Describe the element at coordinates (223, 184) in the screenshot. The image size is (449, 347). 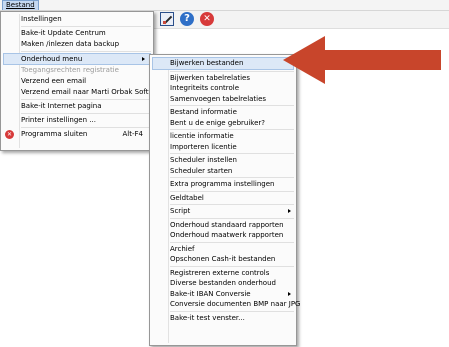
I see `submenu-item-extra-programma-instellingen: Extra programma instellingen` at that location.